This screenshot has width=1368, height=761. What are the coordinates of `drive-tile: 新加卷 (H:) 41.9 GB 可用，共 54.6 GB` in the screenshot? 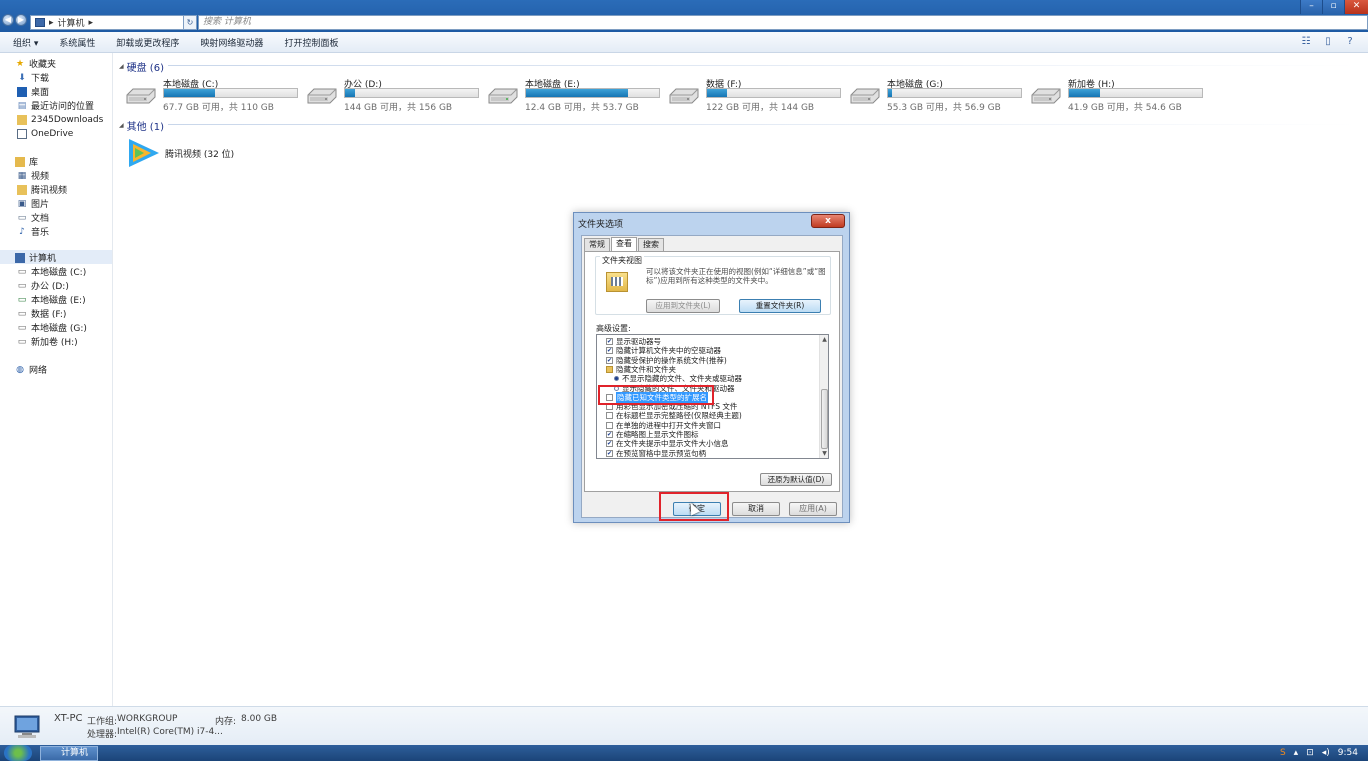 It's located at (1120, 95).